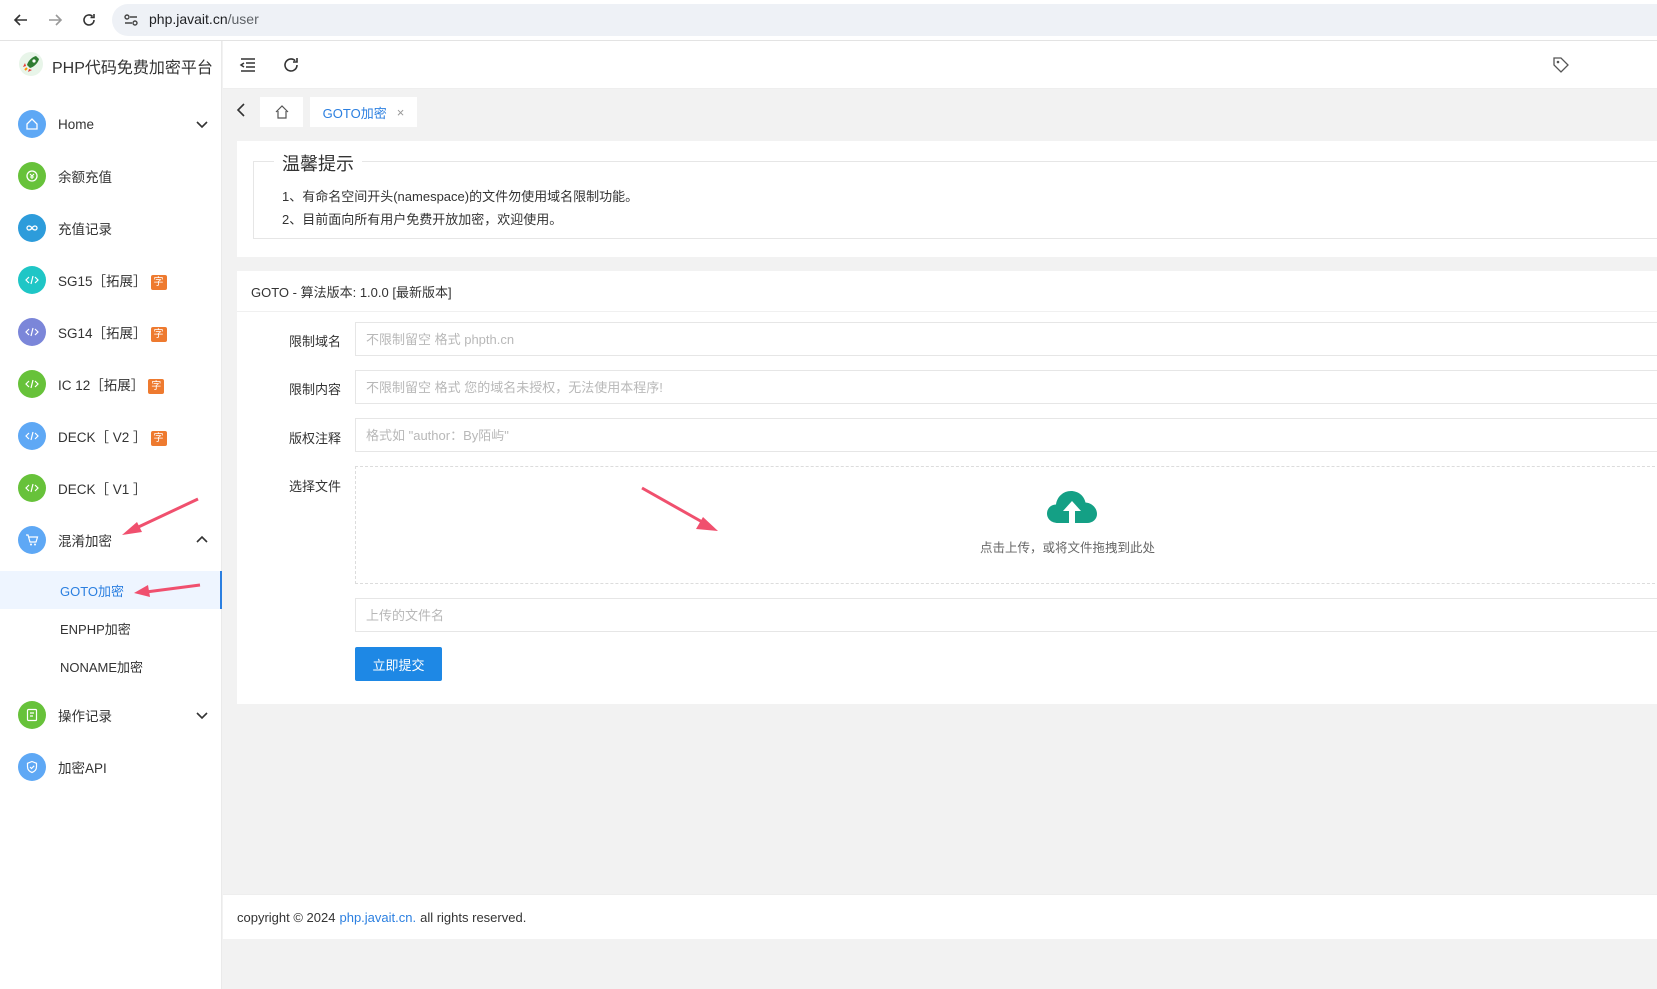  What do you see at coordinates (314, 341) in the screenshot?
I see `domain-label: 限制域名` at bounding box center [314, 341].